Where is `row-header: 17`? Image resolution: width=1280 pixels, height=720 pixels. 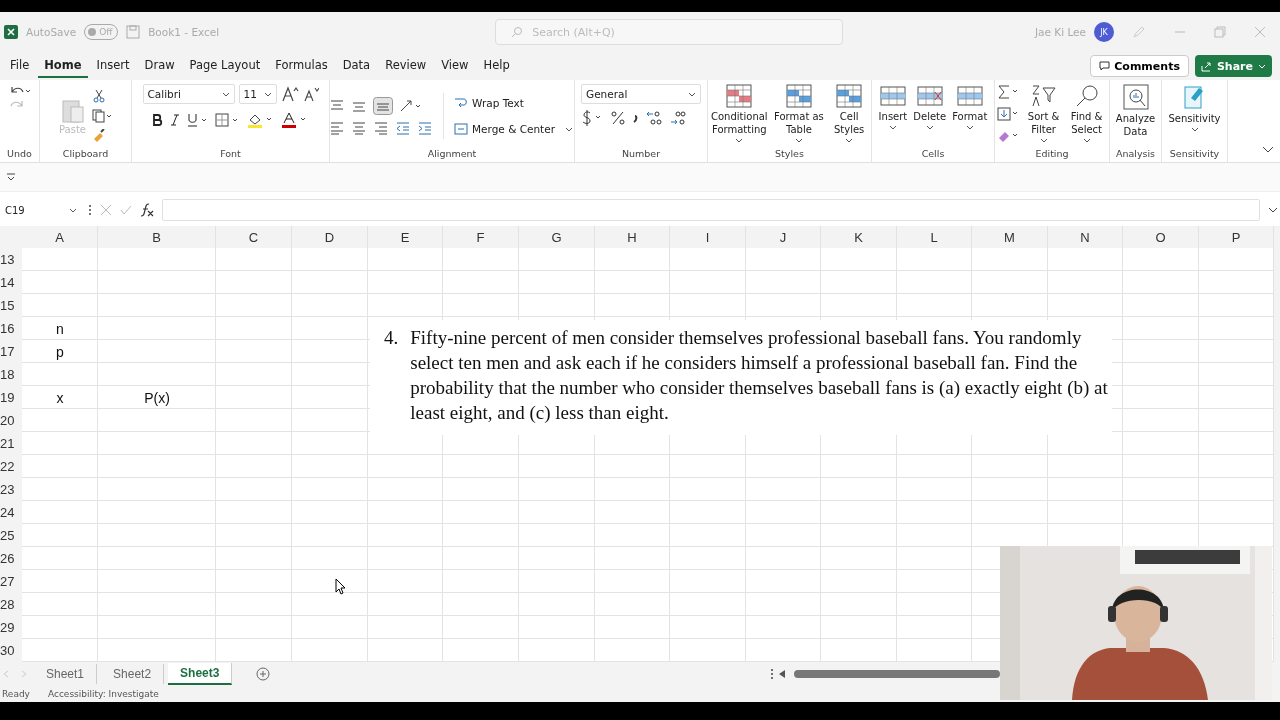 row-header: 17 is located at coordinates (11, 351).